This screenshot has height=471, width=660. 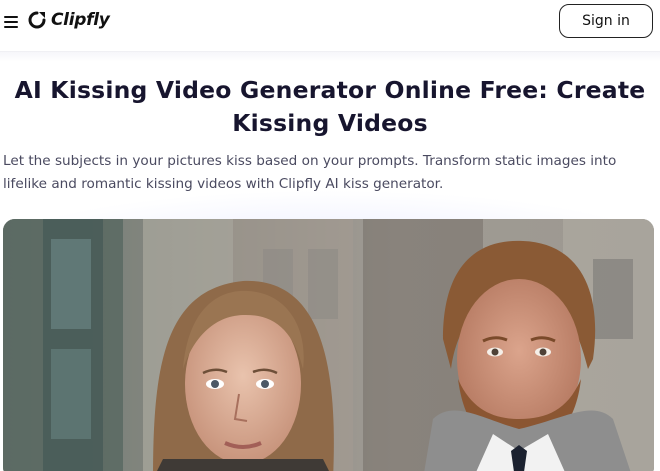 What do you see at coordinates (37, 20) in the screenshot?
I see `clipfly-logo-icon` at bounding box center [37, 20].